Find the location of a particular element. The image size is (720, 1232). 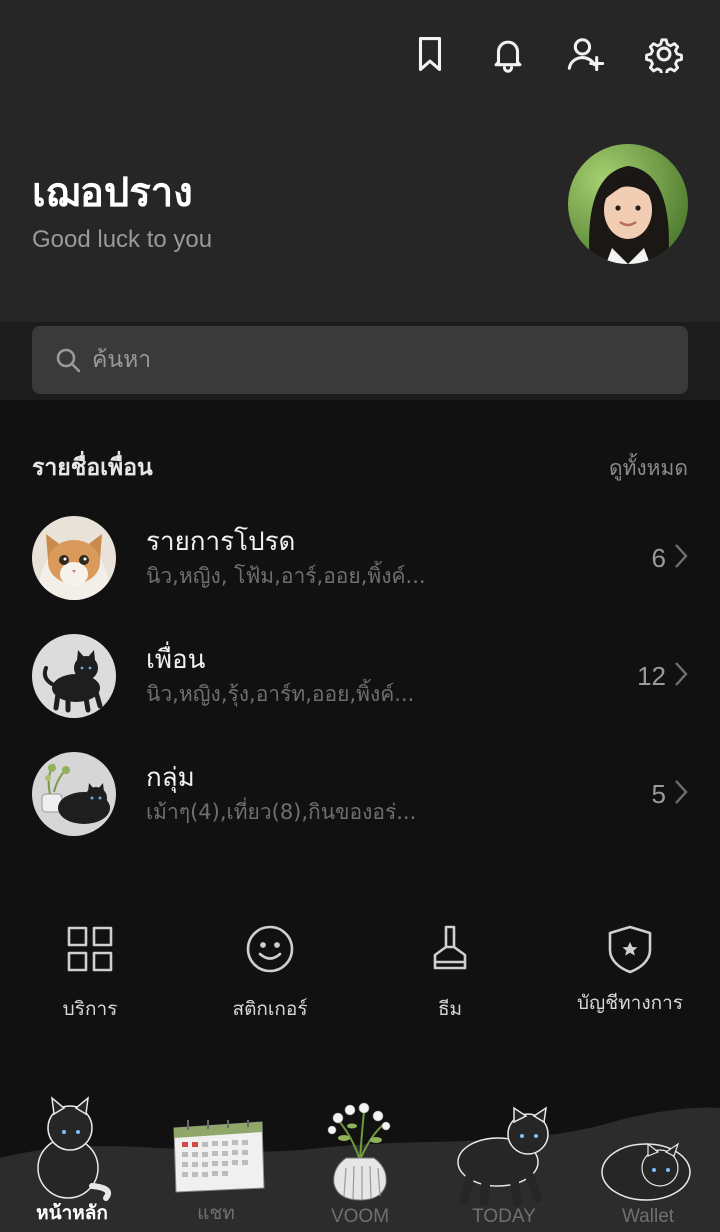

section-title: รายชื่อเพื่อน is located at coordinates (92, 468).